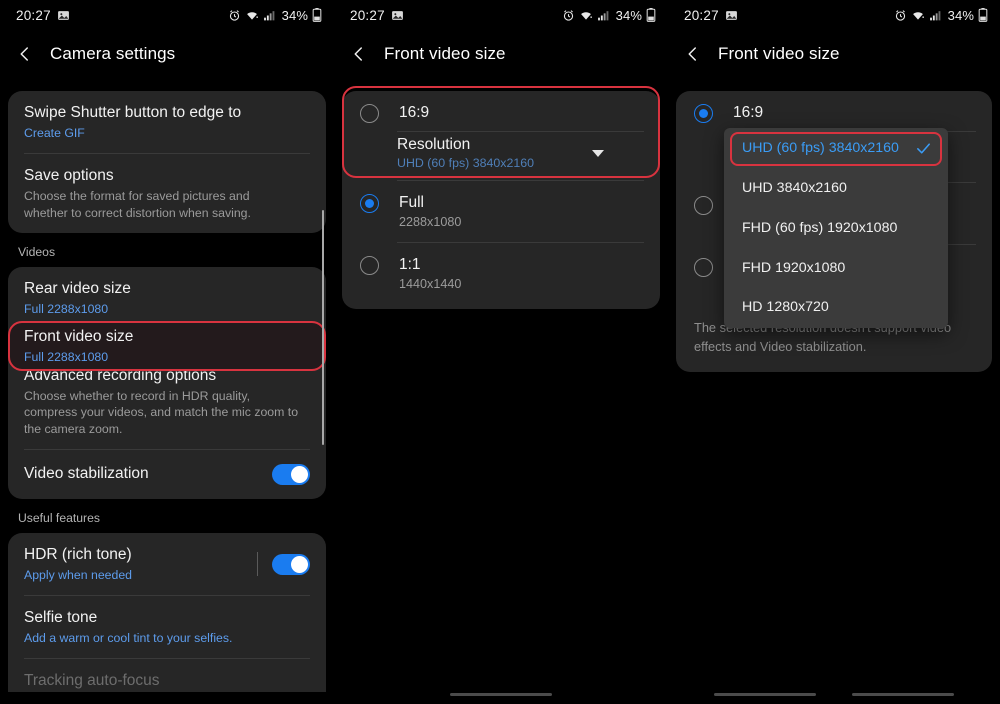  I want to click on page-title: Camera settings, so click(113, 53).